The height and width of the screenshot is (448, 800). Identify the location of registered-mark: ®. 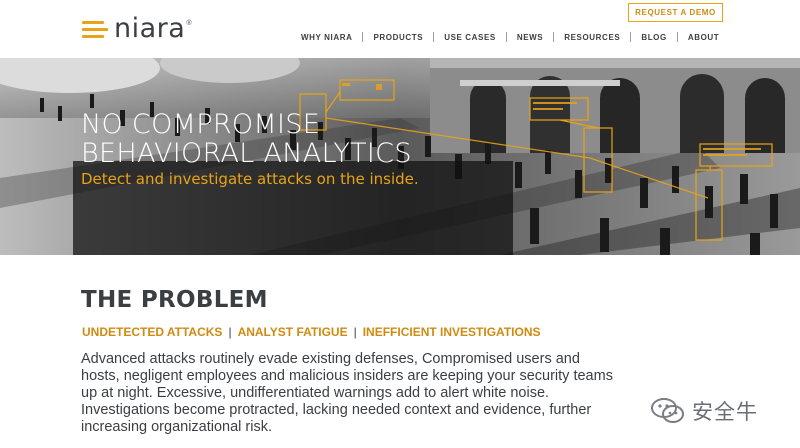
(189, 23).